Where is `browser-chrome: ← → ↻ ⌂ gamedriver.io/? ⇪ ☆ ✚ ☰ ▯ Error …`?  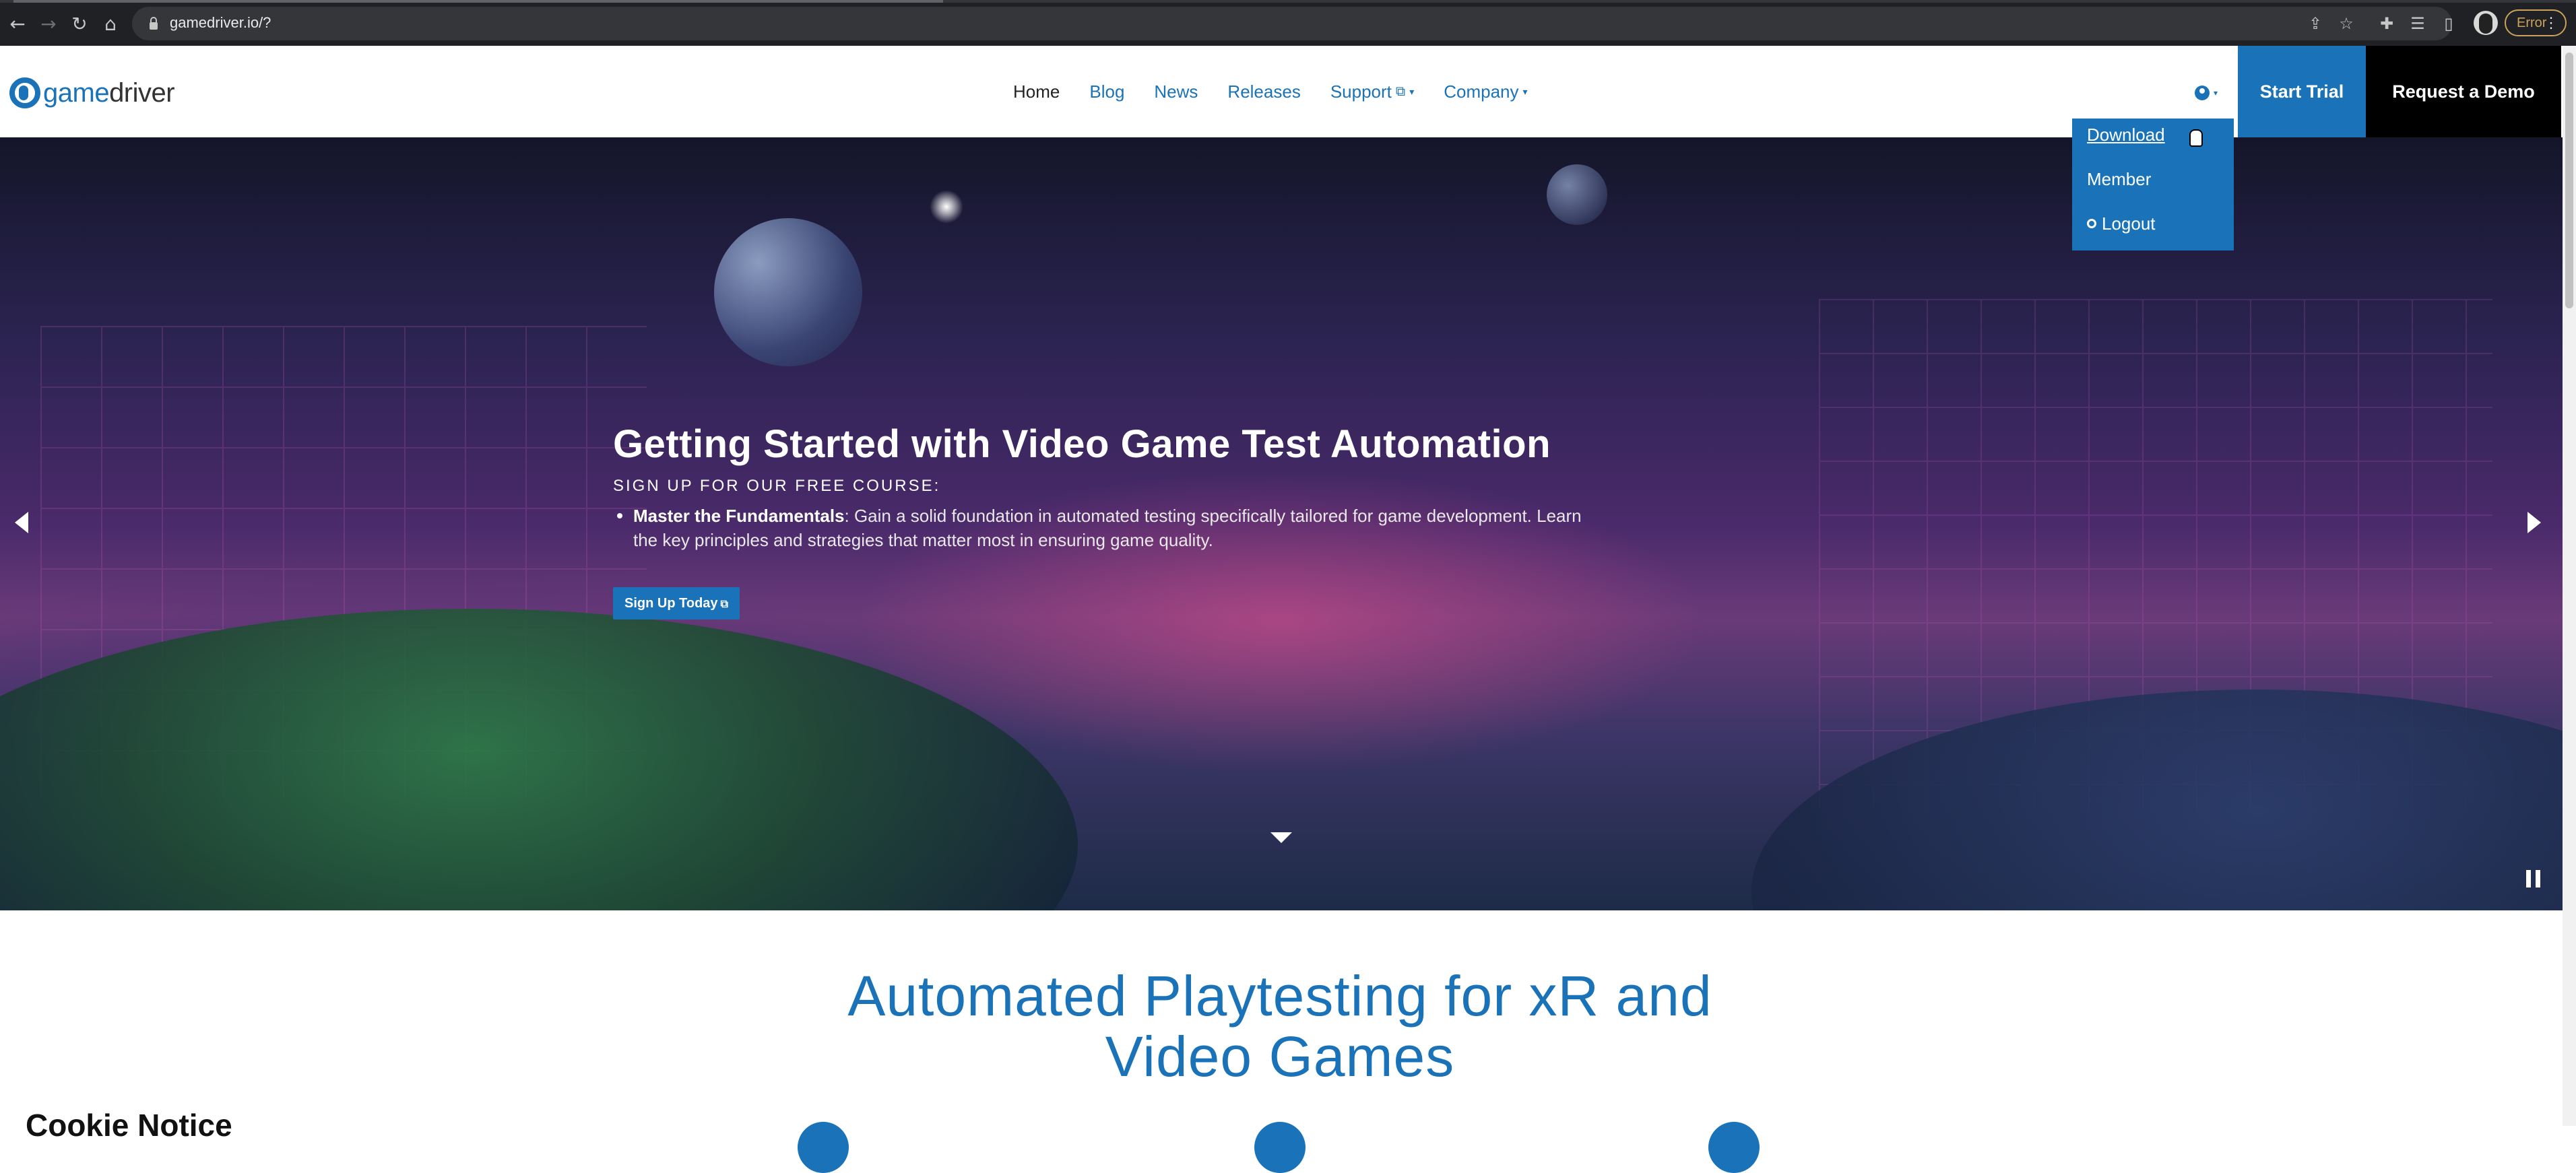
browser-chrome: ← → ↻ ⌂ gamedriver.io/? ⇪ ☆ ✚ ☰ ▯ Error … is located at coordinates (1288, 23).